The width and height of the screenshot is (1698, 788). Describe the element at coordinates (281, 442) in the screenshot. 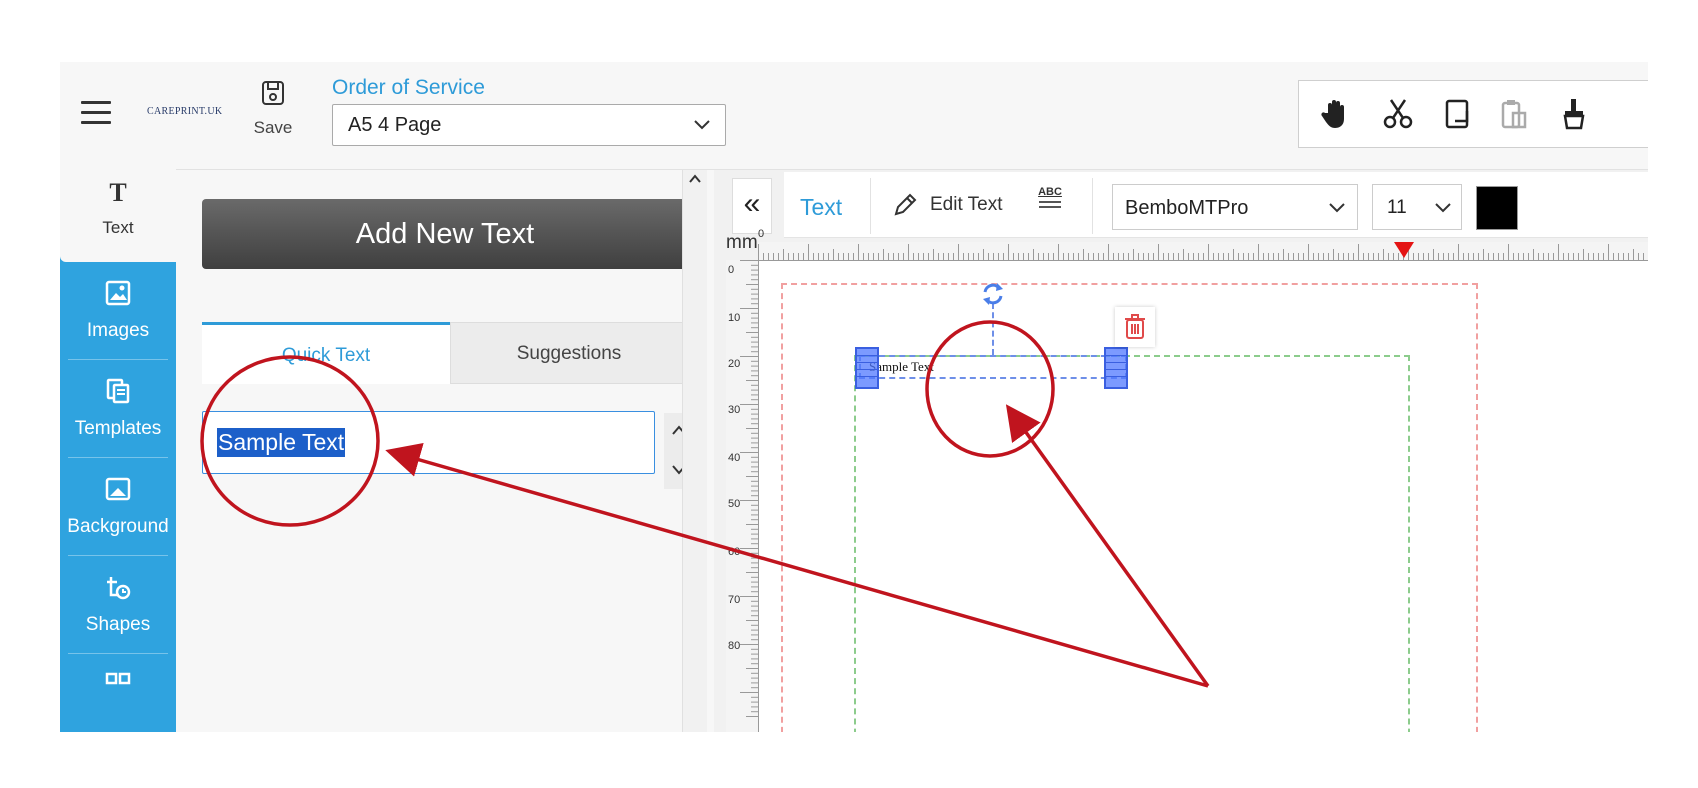

I see `quick-text-value: Sample Text` at that location.